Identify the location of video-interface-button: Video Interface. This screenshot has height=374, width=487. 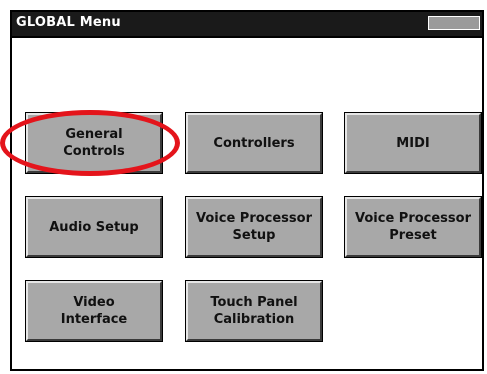
(94, 311).